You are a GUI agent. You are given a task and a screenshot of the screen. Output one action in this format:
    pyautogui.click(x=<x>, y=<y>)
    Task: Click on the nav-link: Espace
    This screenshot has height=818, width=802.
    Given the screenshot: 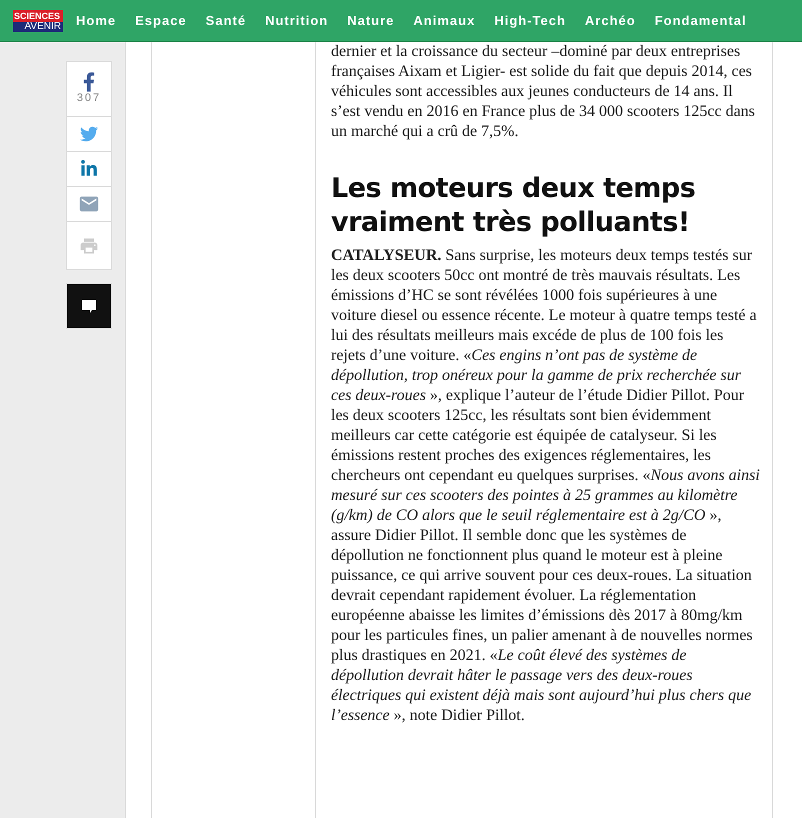 What is the action you would take?
    pyautogui.click(x=161, y=20)
    